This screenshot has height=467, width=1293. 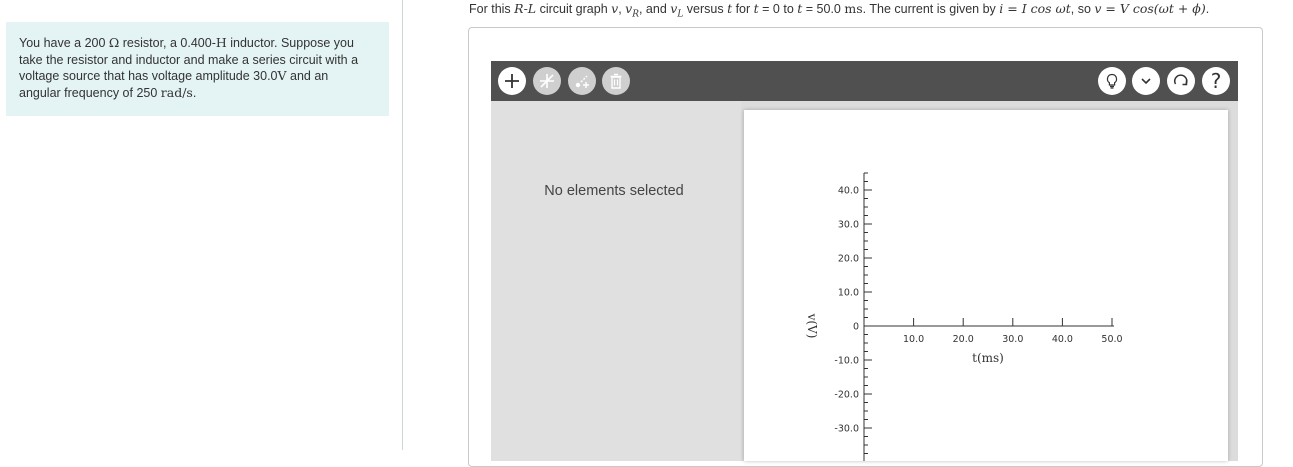 I want to click on x-tick-label: 20.0, so click(x=963, y=339).